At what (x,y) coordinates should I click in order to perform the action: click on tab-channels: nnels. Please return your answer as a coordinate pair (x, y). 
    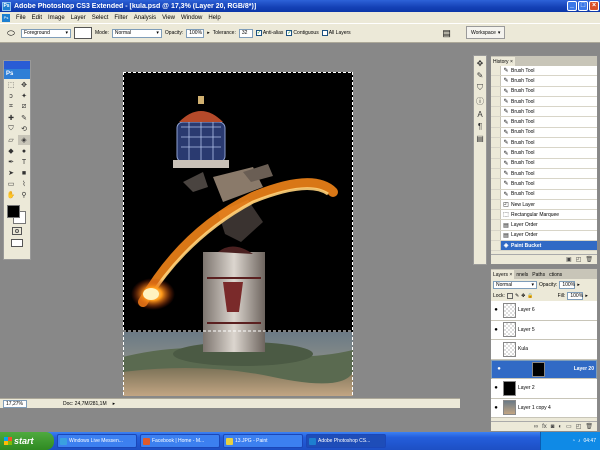
    Looking at the image, I should click on (522, 274).